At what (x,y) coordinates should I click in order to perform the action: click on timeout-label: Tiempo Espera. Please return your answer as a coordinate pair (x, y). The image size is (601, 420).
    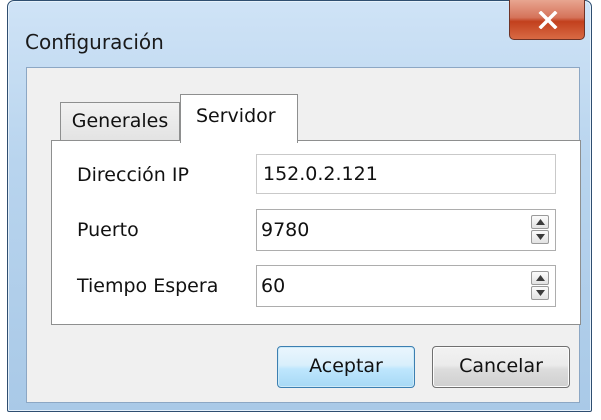
    Looking at the image, I should click on (148, 286).